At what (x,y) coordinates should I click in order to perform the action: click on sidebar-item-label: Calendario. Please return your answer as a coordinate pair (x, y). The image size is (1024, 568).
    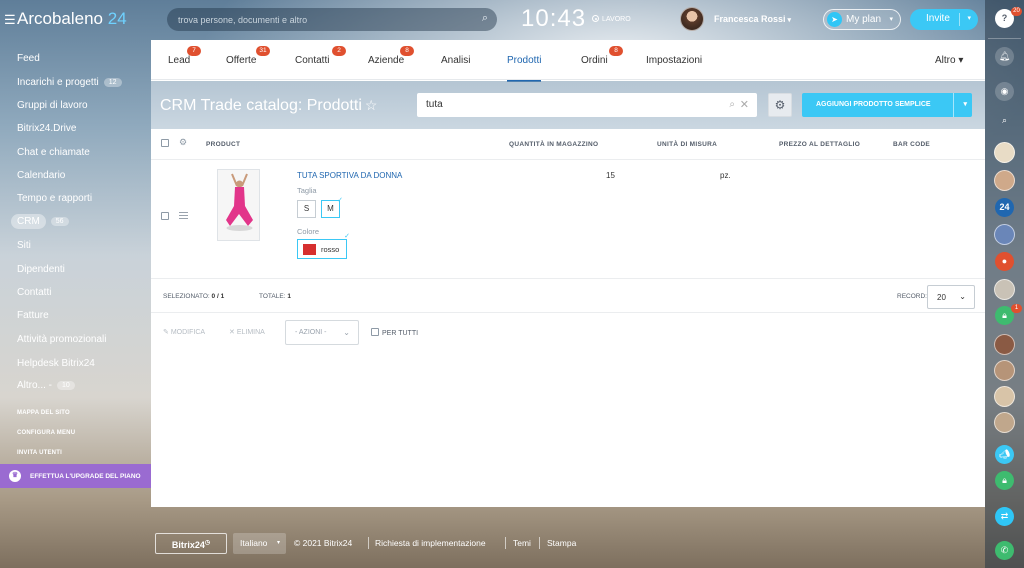
    Looking at the image, I should click on (41, 175).